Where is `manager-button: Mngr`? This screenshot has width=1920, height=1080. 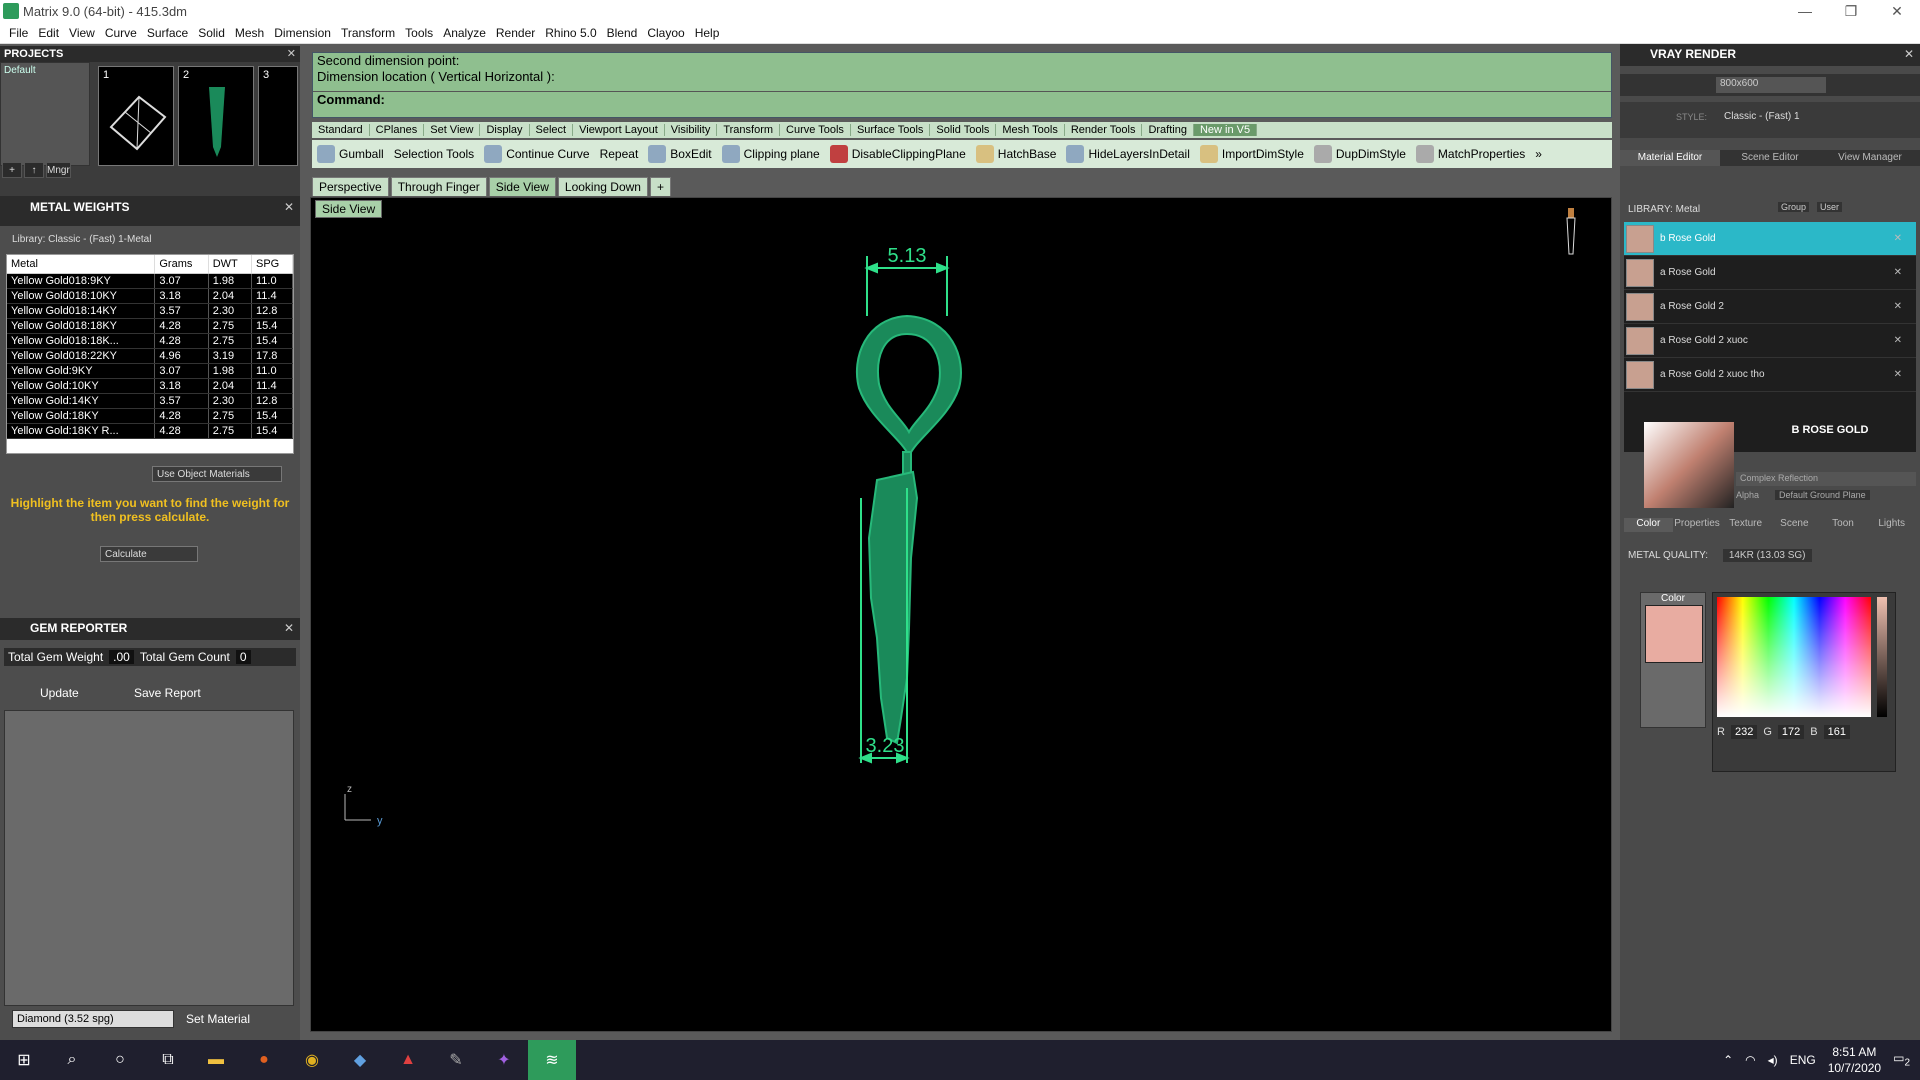
manager-button: Mngr is located at coordinates (58, 170).